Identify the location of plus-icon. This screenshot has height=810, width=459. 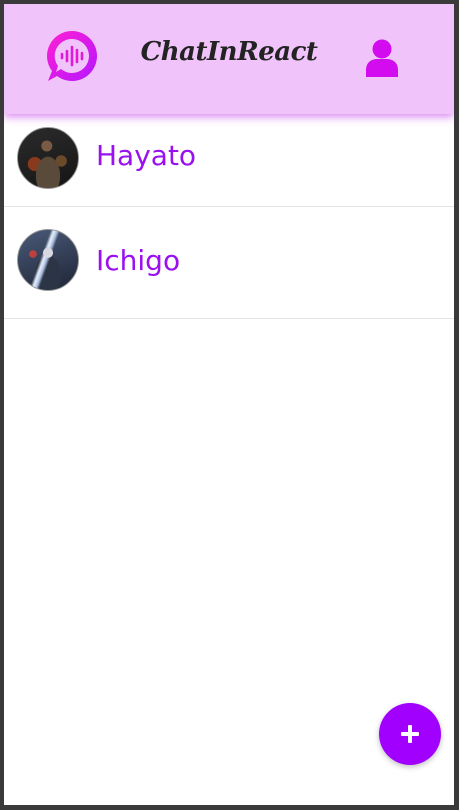
(410, 734).